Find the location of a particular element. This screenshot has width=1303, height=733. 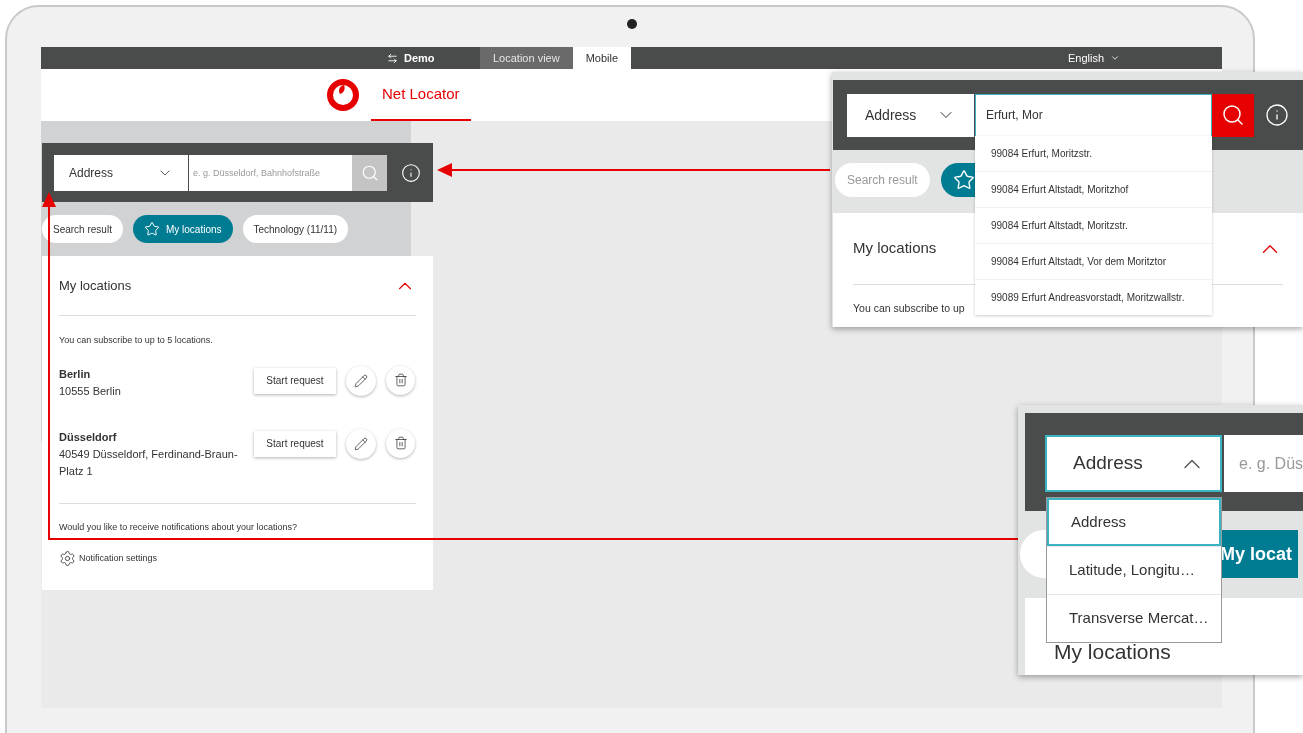

location-name: Düsseldorf is located at coordinates (88, 437).